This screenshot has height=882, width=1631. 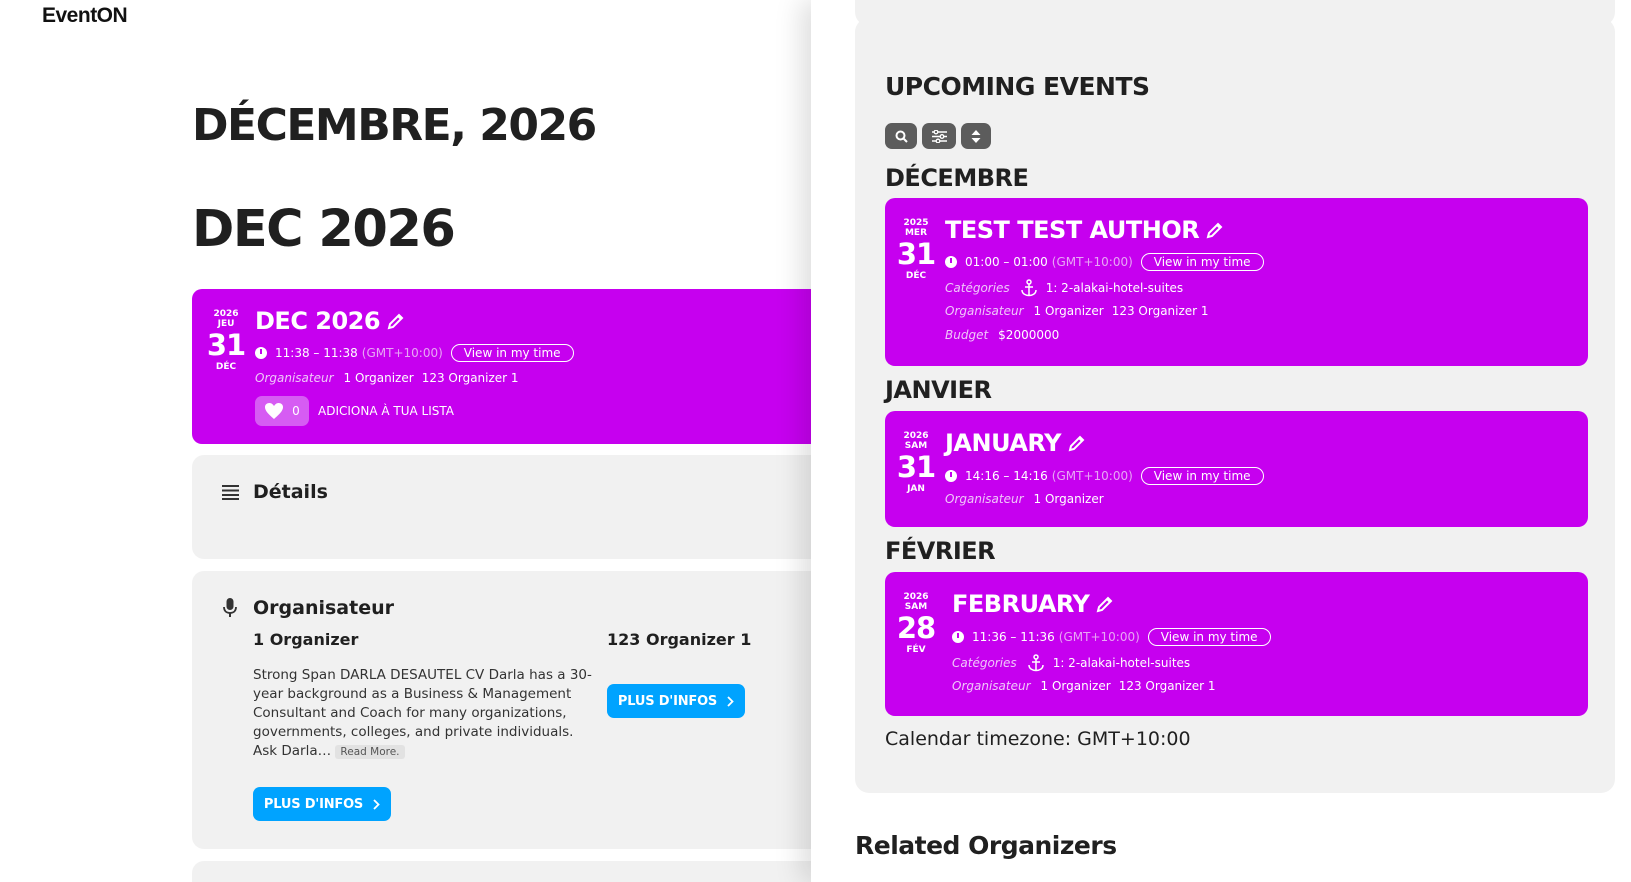 I want to click on anchor-icon, so click(x=1035, y=663).